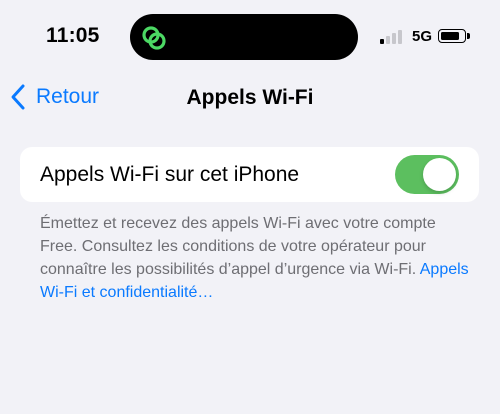 Image resolution: width=500 pixels, height=414 pixels. I want to click on network-type: 5G, so click(421, 36).